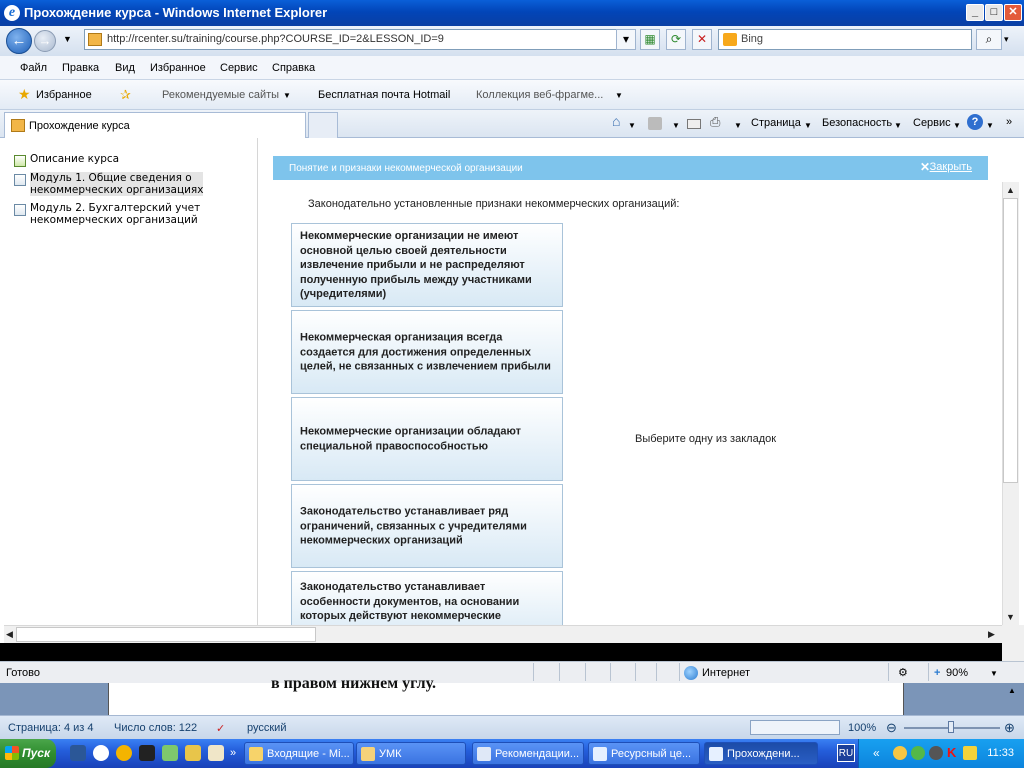 Image resolution: width=1024 pixels, height=768 pixels. What do you see at coordinates (857, 123) in the screenshot?
I see `command-safety: Безопасность` at bounding box center [857, 123].